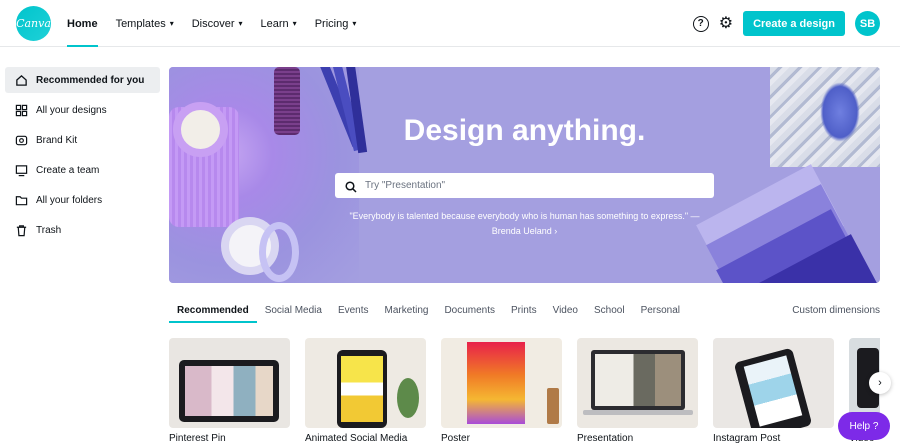 Image resolution: width=900 pixels, height=448 pixels. What do you see at coordinates (356, 438) in the screenshot?
I see `card-label: Animated Social Media` at bounding box center [356, 438].